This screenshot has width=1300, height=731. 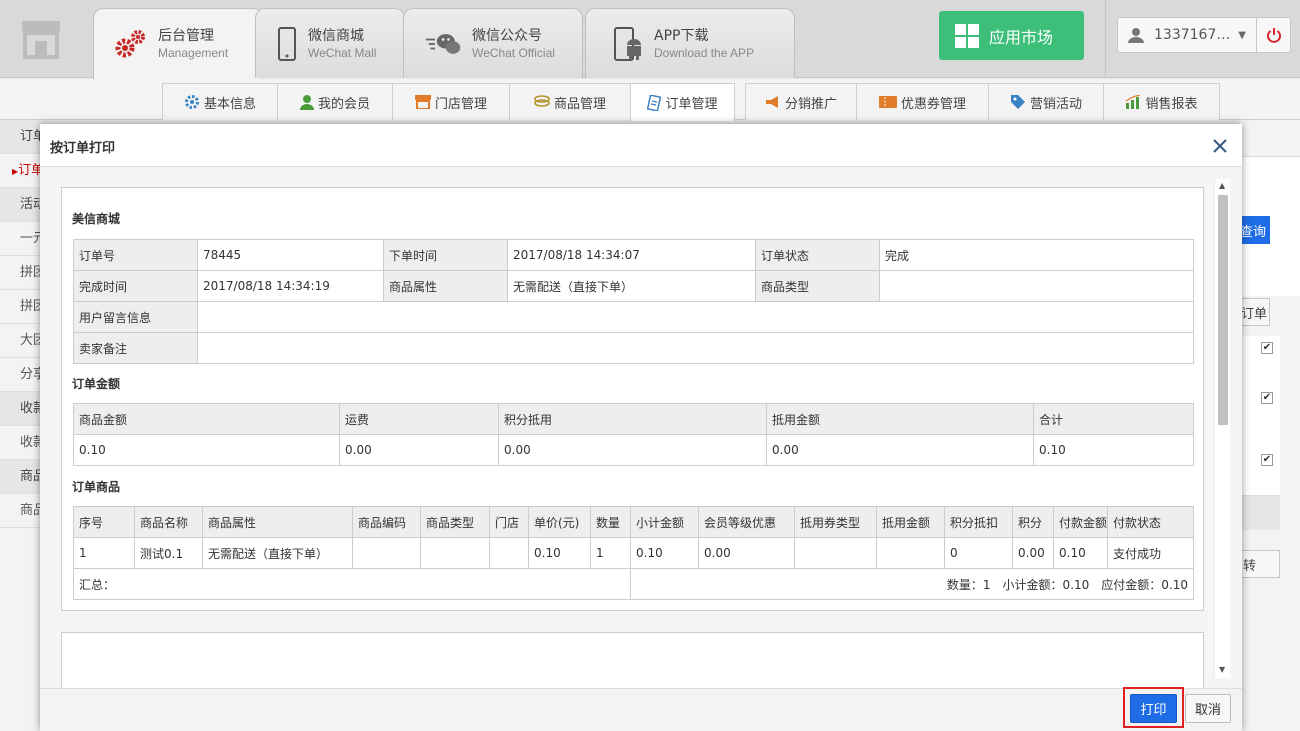 What do you see at coordinates (1223, 310) in the screenshot?
I see `scrollbar-thumb` at bounding box center [1223, 310].